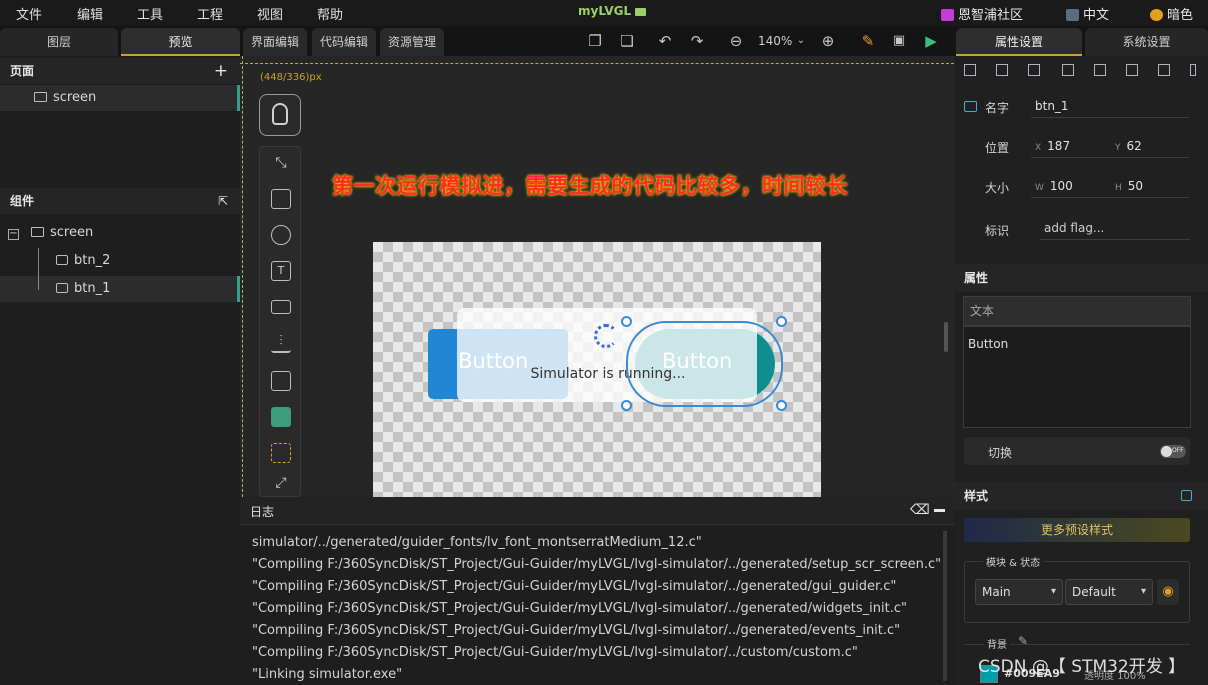 The image size is (1208, 685). What do you see at coordinates (801, 41) in the screenshot?
I see `chevron-down-icon: ⌄` at bounding box center [801, 41].